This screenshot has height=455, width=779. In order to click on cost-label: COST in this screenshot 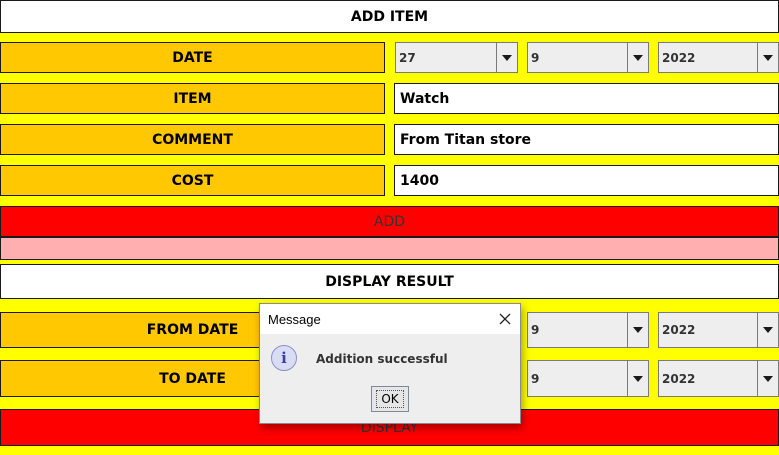, I will do `click(192, 180)`.